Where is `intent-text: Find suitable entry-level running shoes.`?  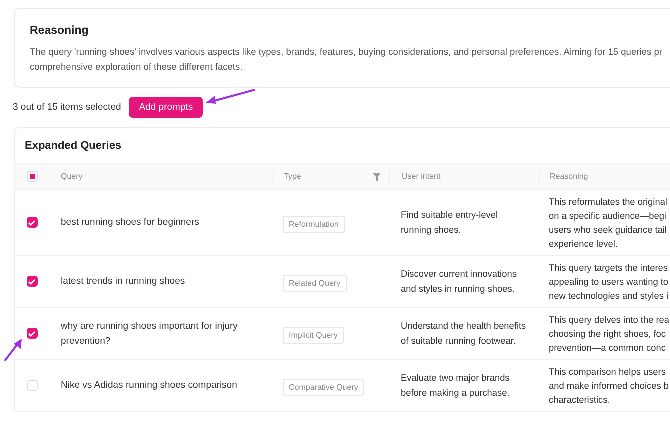 intent-text: Find suitable entry-level running shoes. is located at coordinates (450, 222).